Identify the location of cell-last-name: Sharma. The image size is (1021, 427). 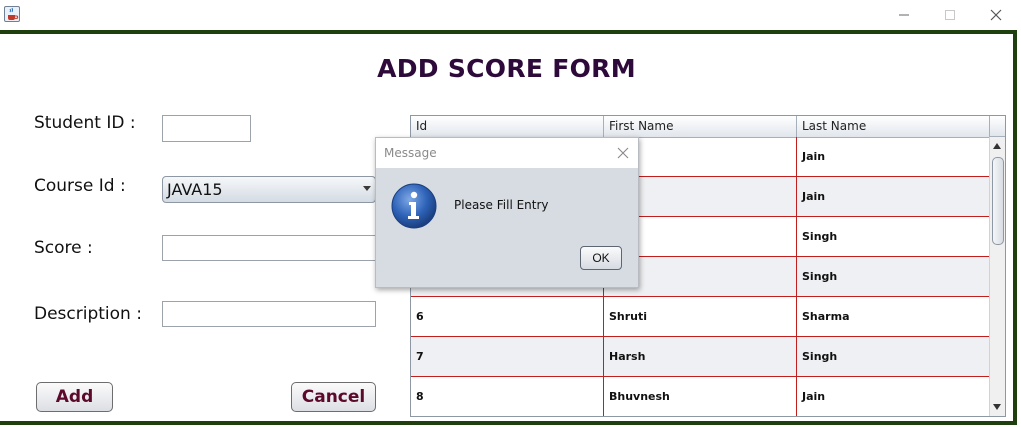
(893, 317).